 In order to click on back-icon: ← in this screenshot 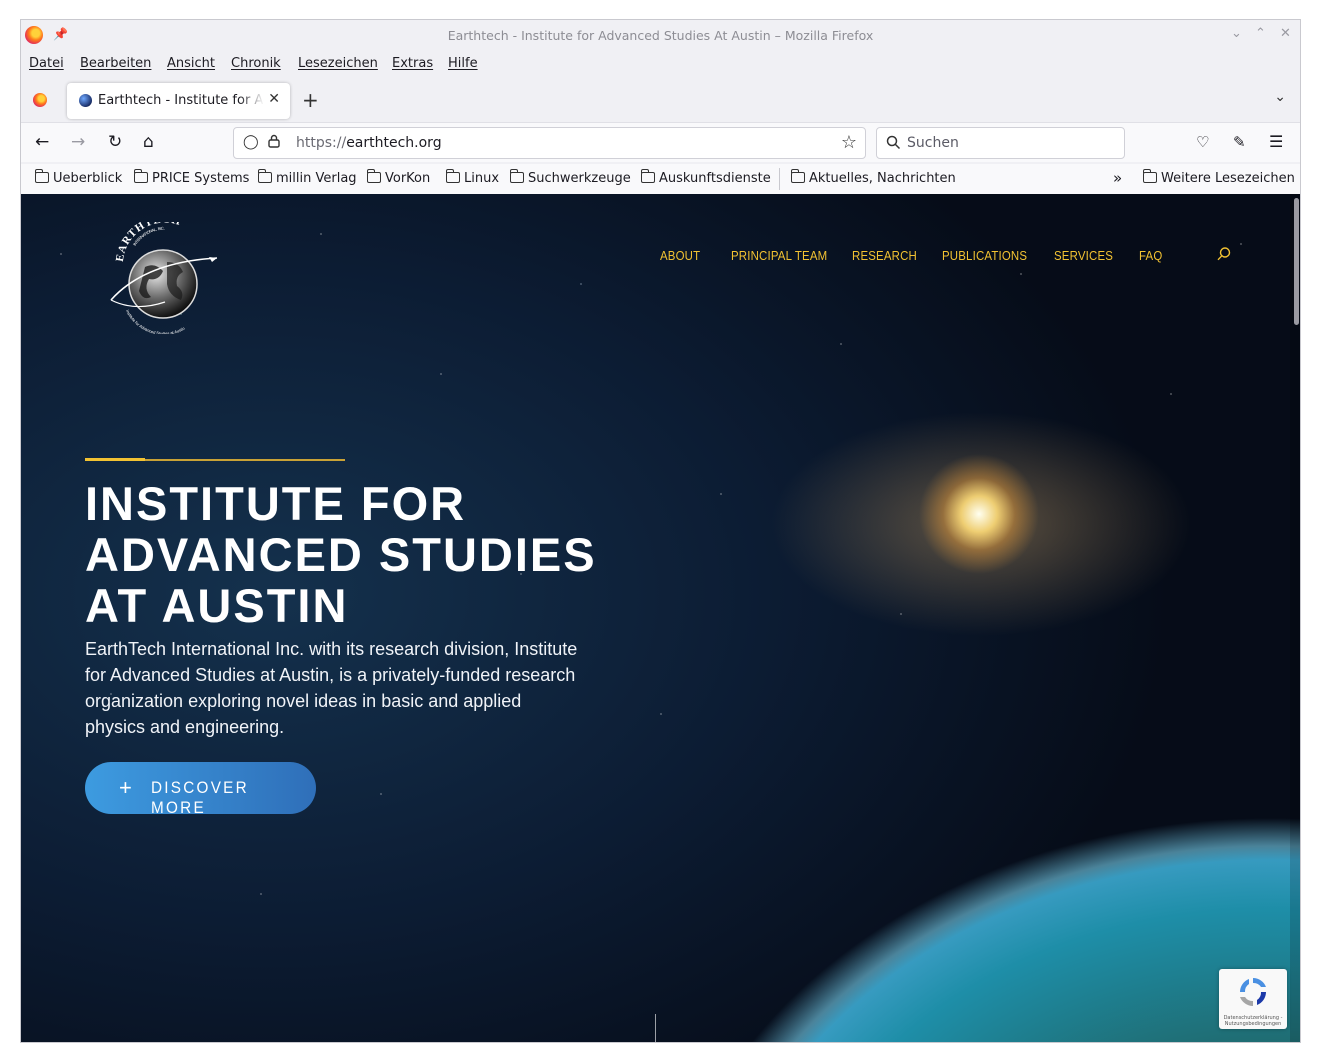, I will do `click(42, 142)`.